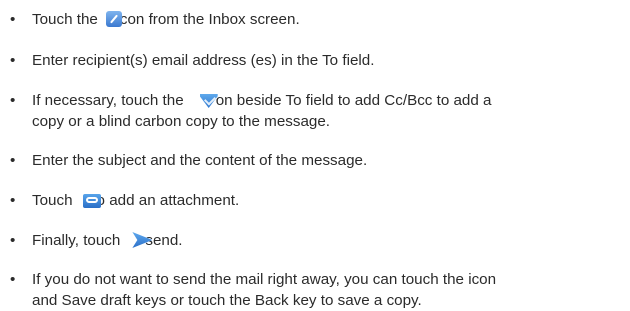  What do you see at coordinates (52, 200) in the screenshot?
I see `item-text-before-icon: Touch` at bounding box center [52, 200].